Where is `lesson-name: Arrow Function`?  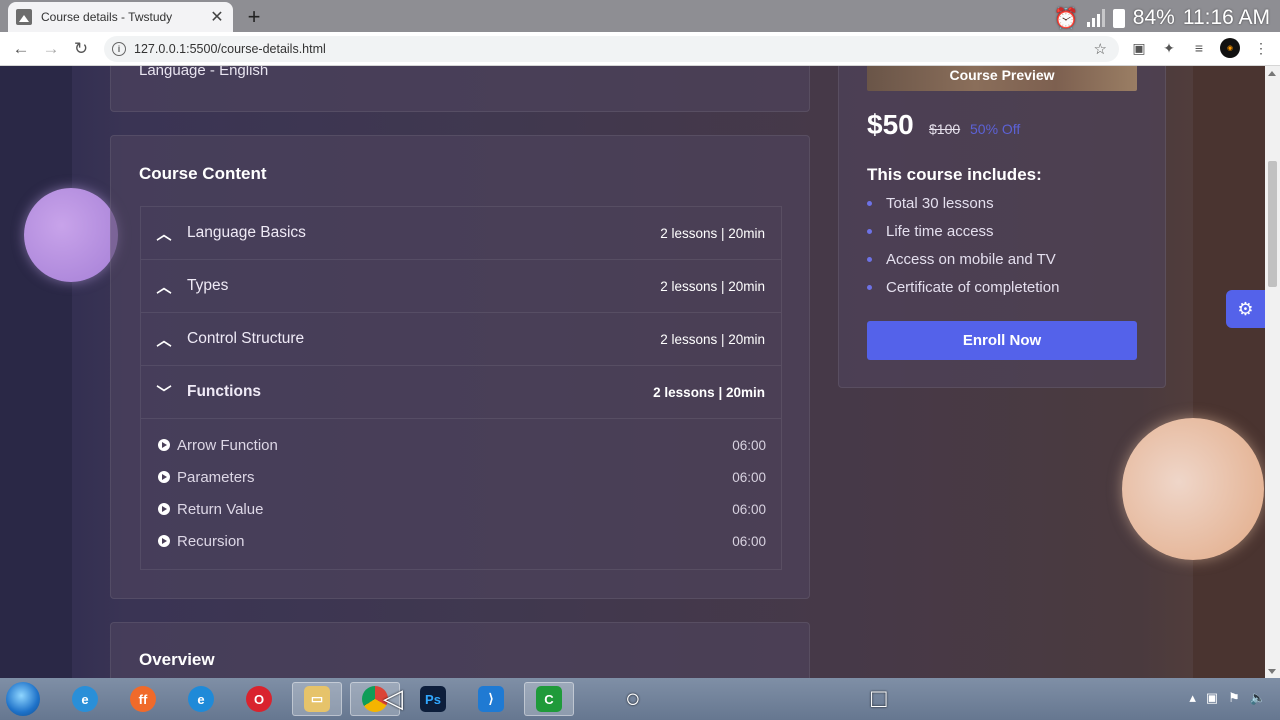
lesson-name: Arrow Function is located at coordinates (227, 445).